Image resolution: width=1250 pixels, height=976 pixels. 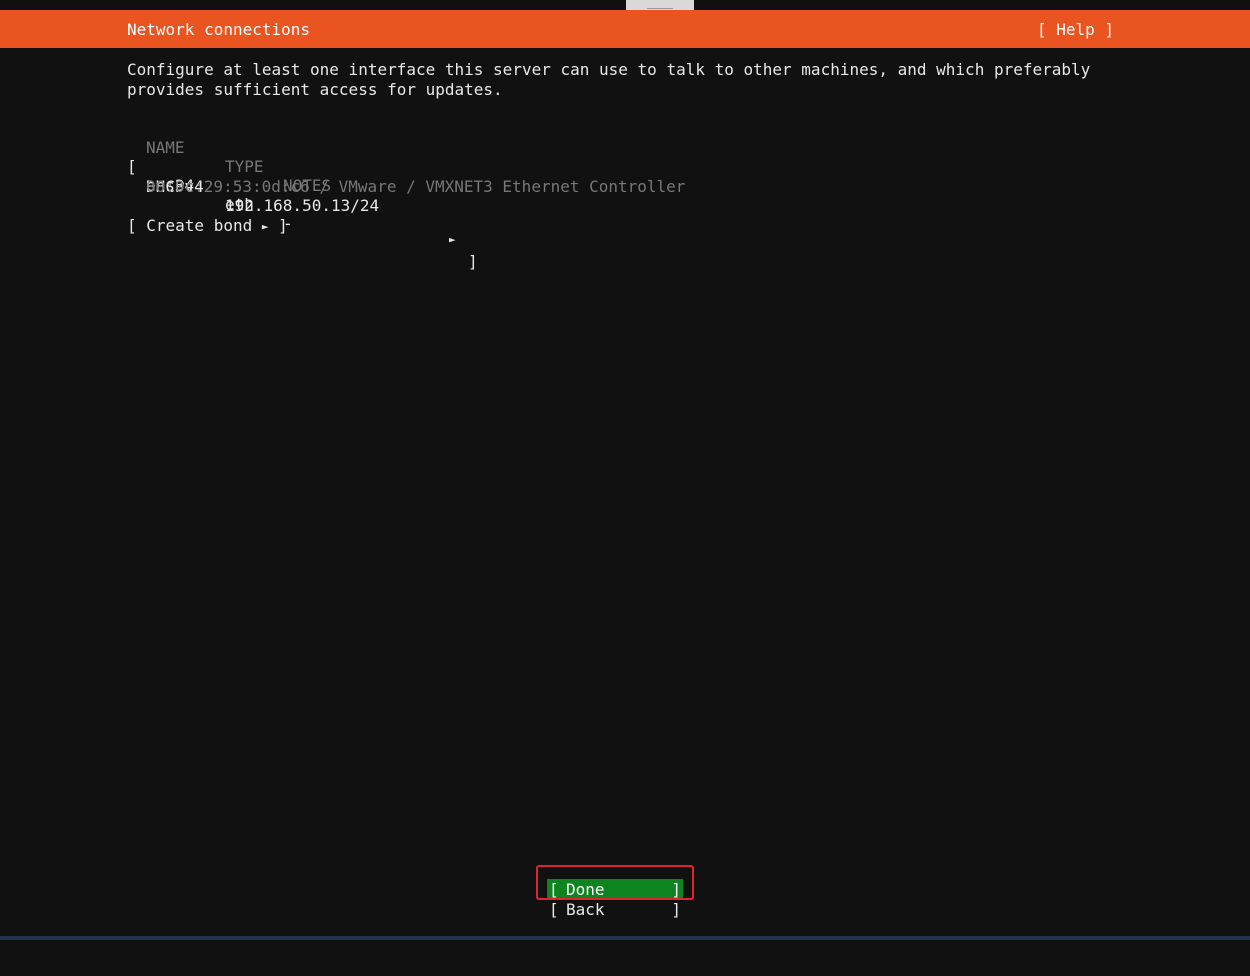 What do you see at coordinates (554, 909) in the screenshot?
I see `back-left-bracket: [` at bounding box center [554, 909].